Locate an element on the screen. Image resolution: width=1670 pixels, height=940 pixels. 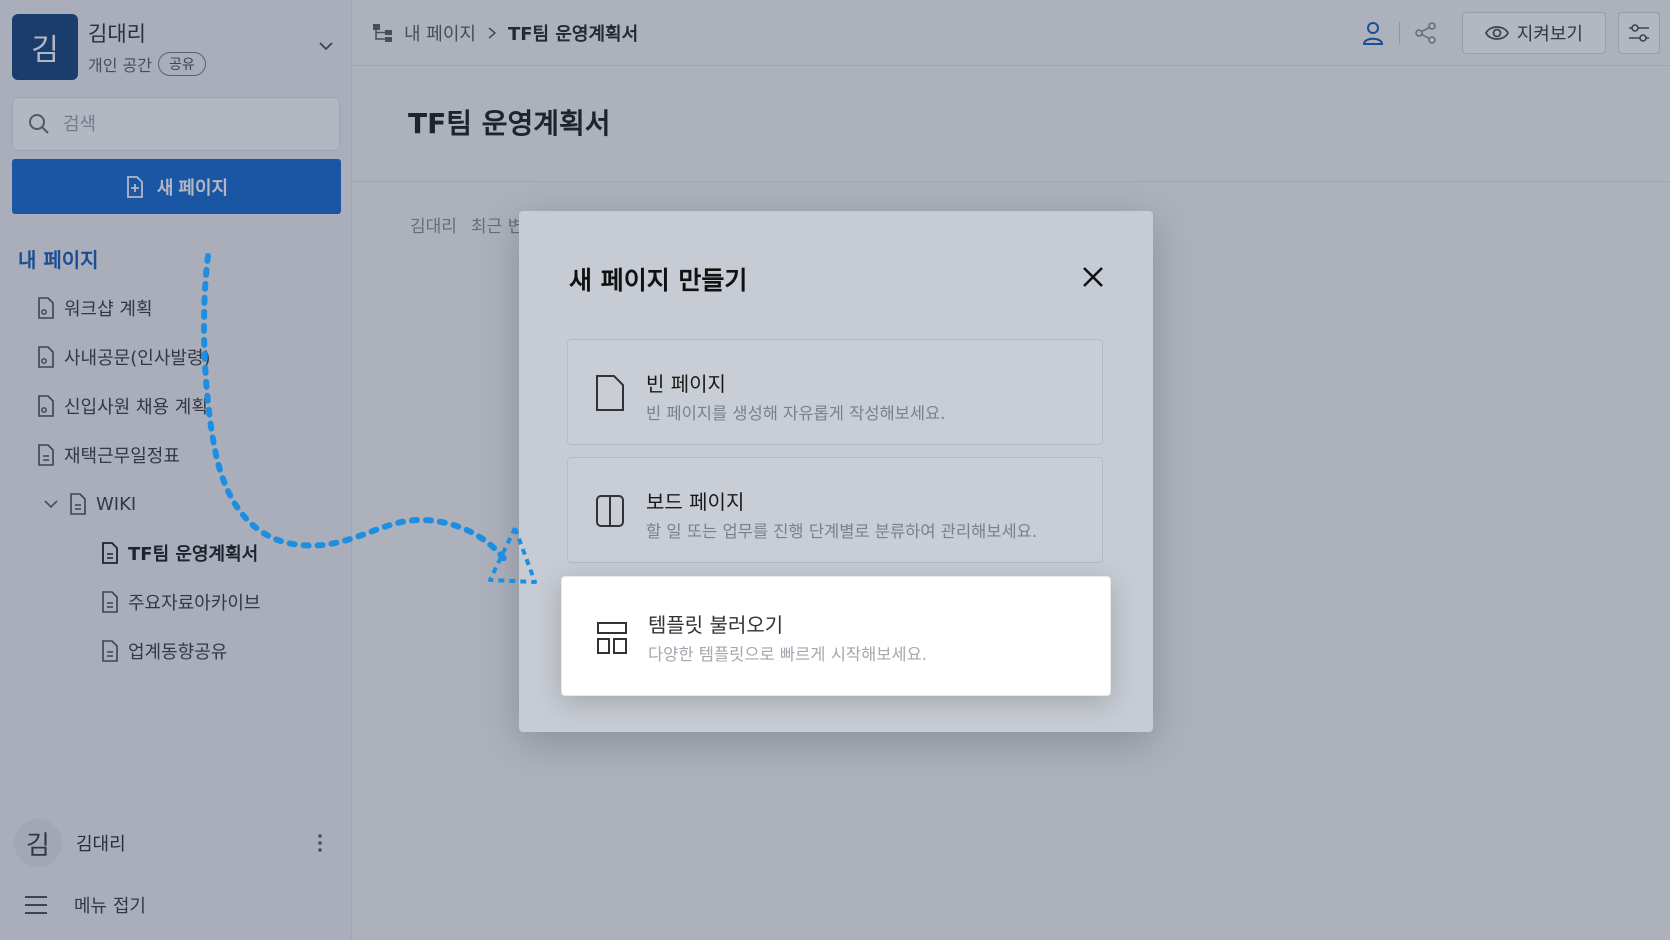
option-title: 템플릿 불러오기 is located at coordinates (716, 625).